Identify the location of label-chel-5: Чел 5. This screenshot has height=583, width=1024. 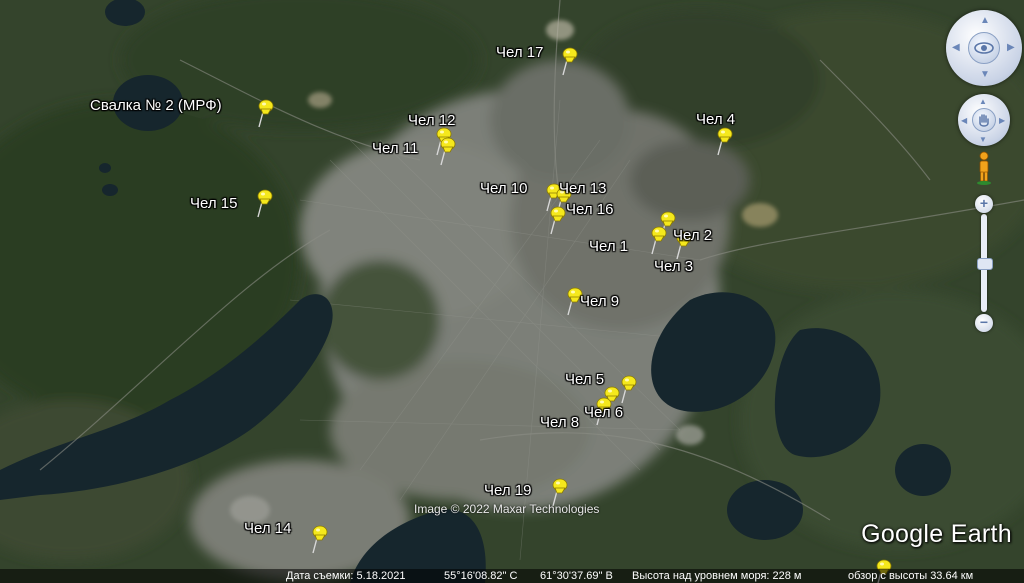
(585, 379).